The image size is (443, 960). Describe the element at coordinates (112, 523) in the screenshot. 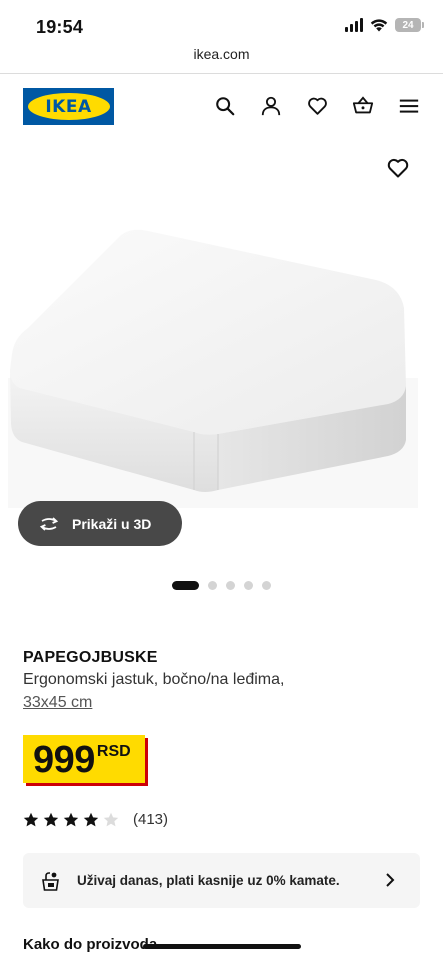

I see `view-in-3d-label: Prikaži u 3D` at that location.